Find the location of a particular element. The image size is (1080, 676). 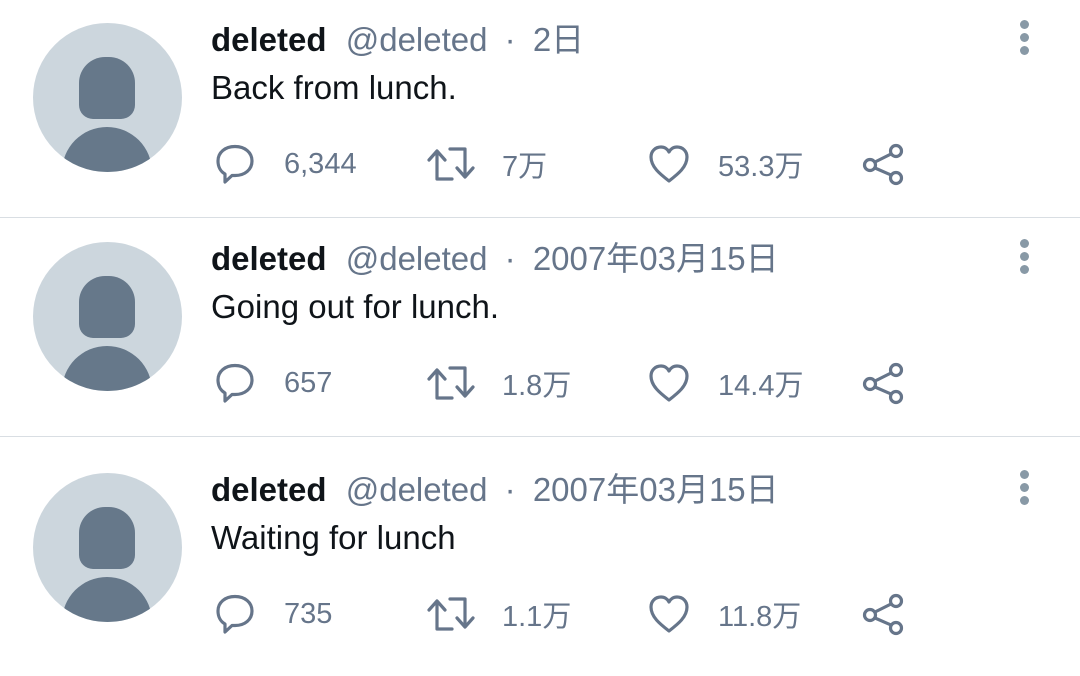

like-button: 14.4万 is located at coordinates (724, 383).